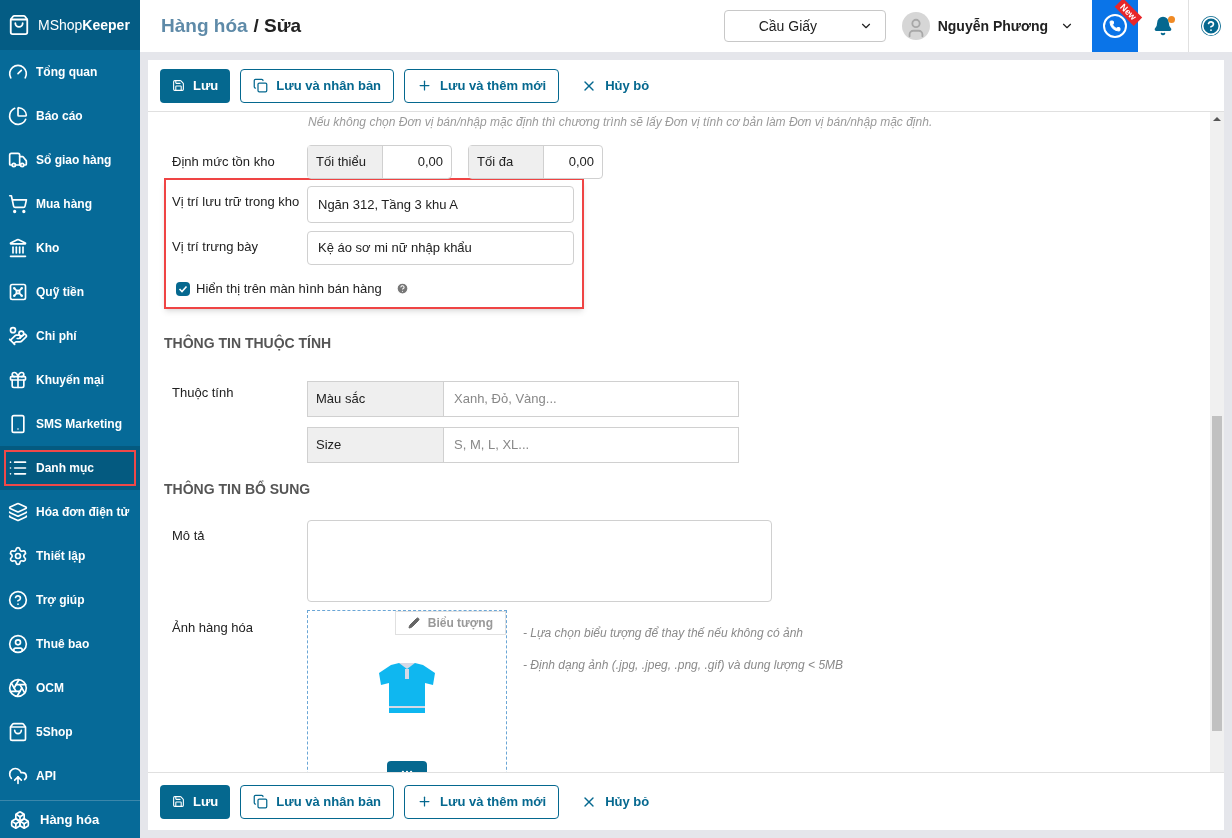 Image resolution: width=1232 pixels, height=838 pixels. What do you see at coordinates (18, 512) in the screenshot?
I see `layers-icon` at bounding box center [18, 512].